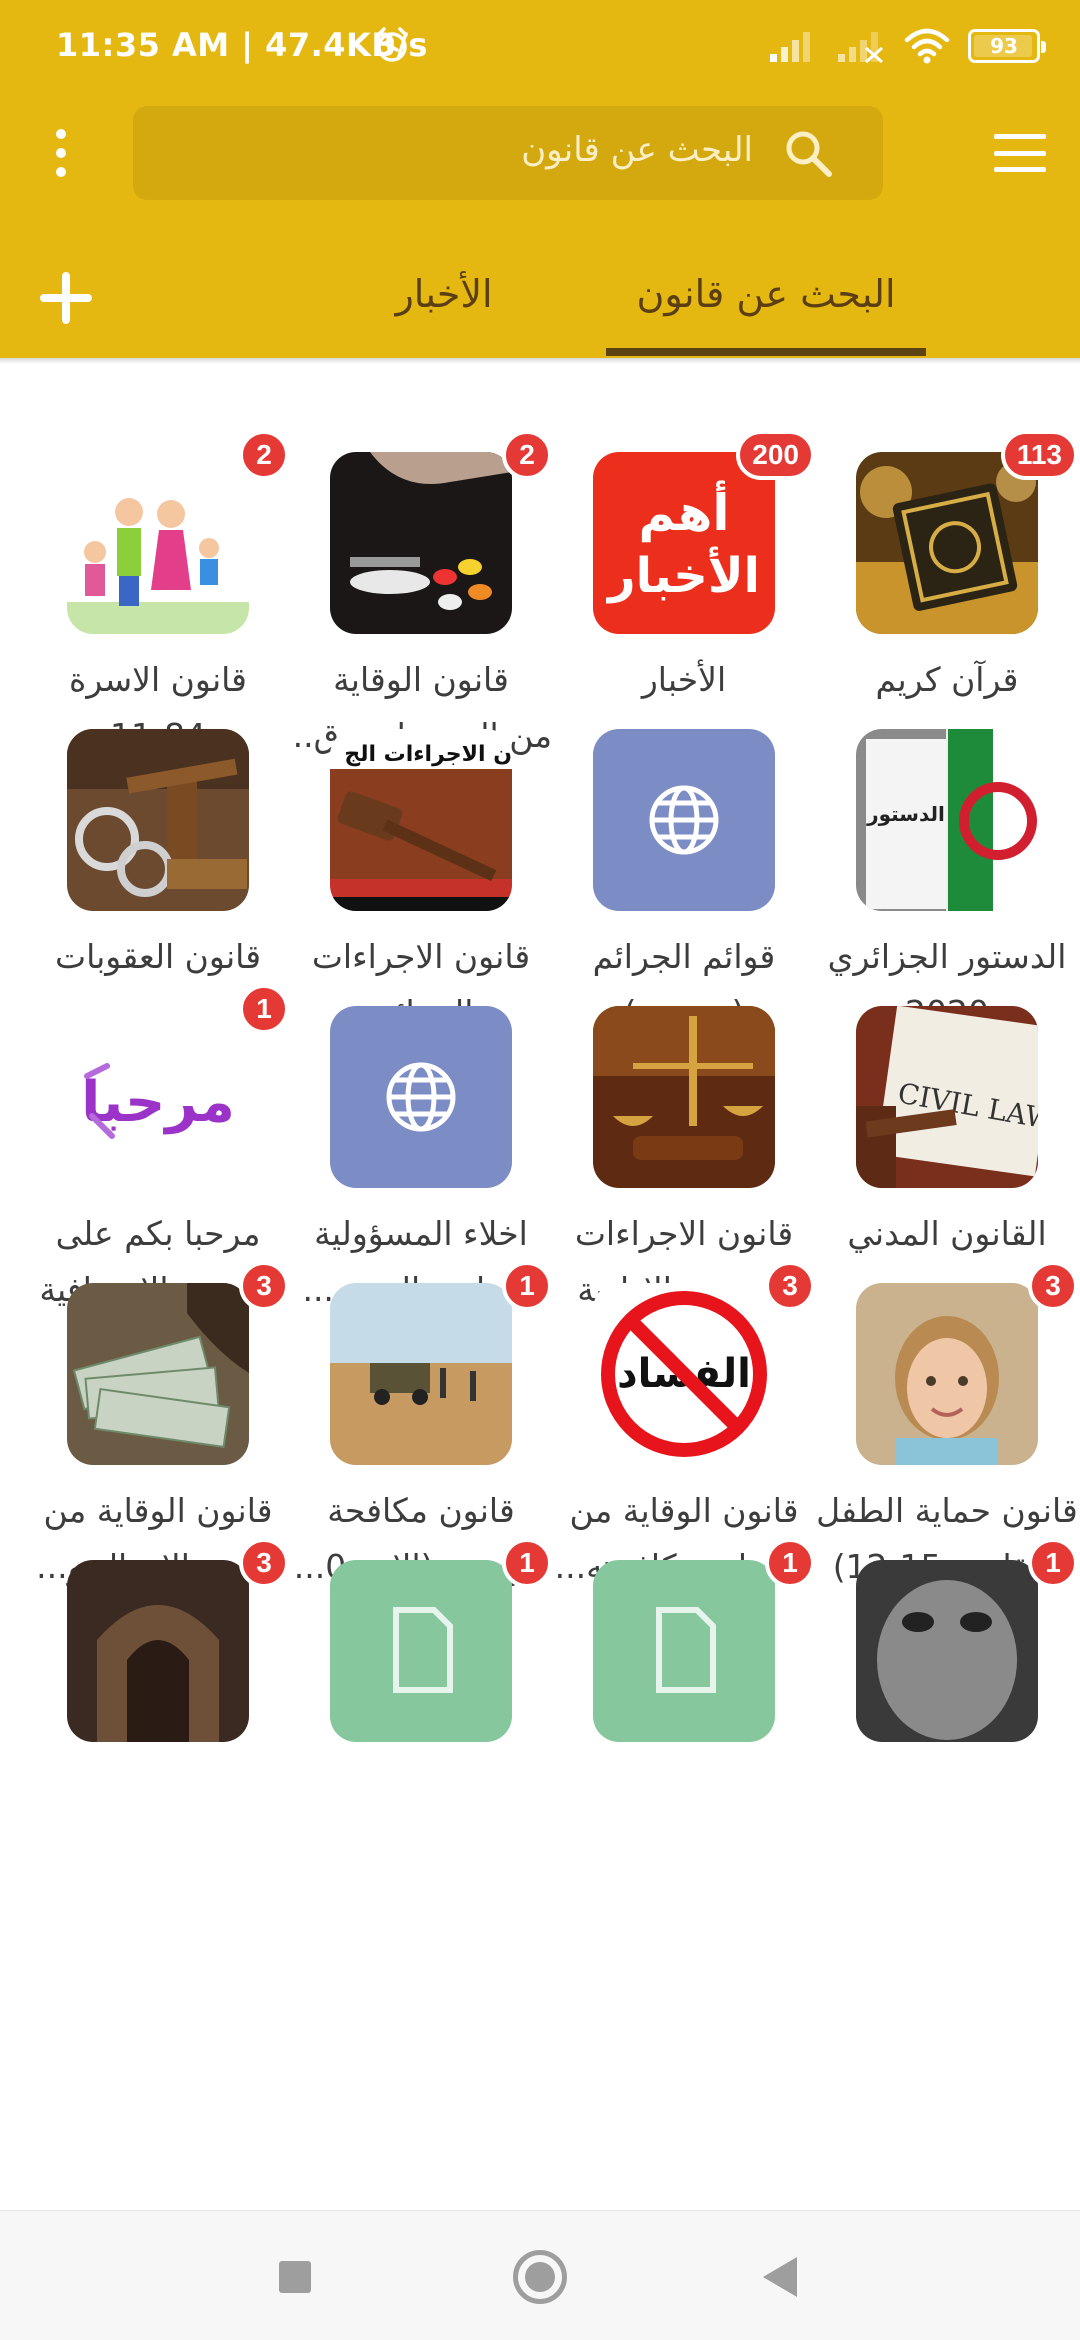 This screenshot has width=1080, height=2340. What do you see at coordinates (66, 298) in the screenshot?
I see `add-icon` at bounding box center [66, 298].